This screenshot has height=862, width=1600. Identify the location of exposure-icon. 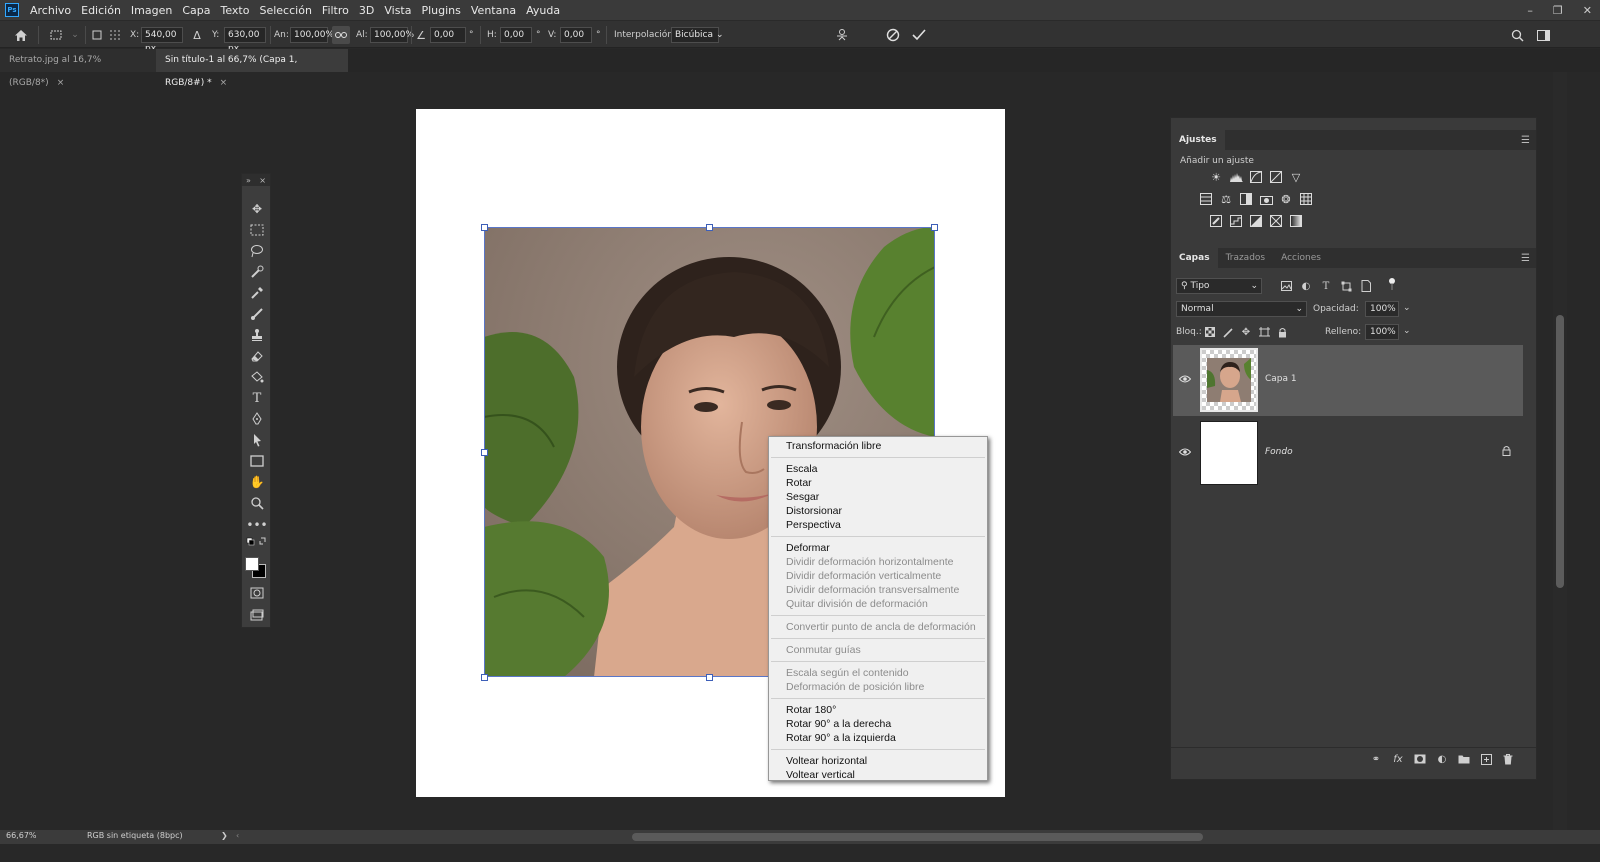
(1276, 177).